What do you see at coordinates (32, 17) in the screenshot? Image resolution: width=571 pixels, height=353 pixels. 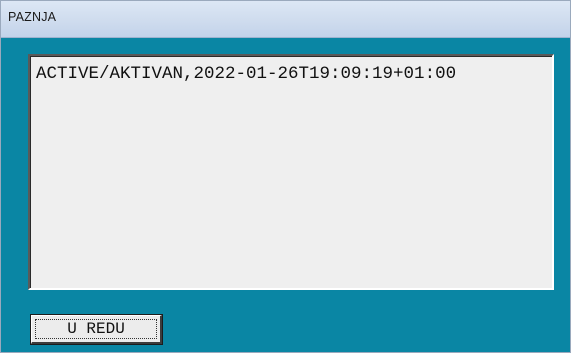 I see `window-title: PAZNJA` at bounding box center [32, 17].